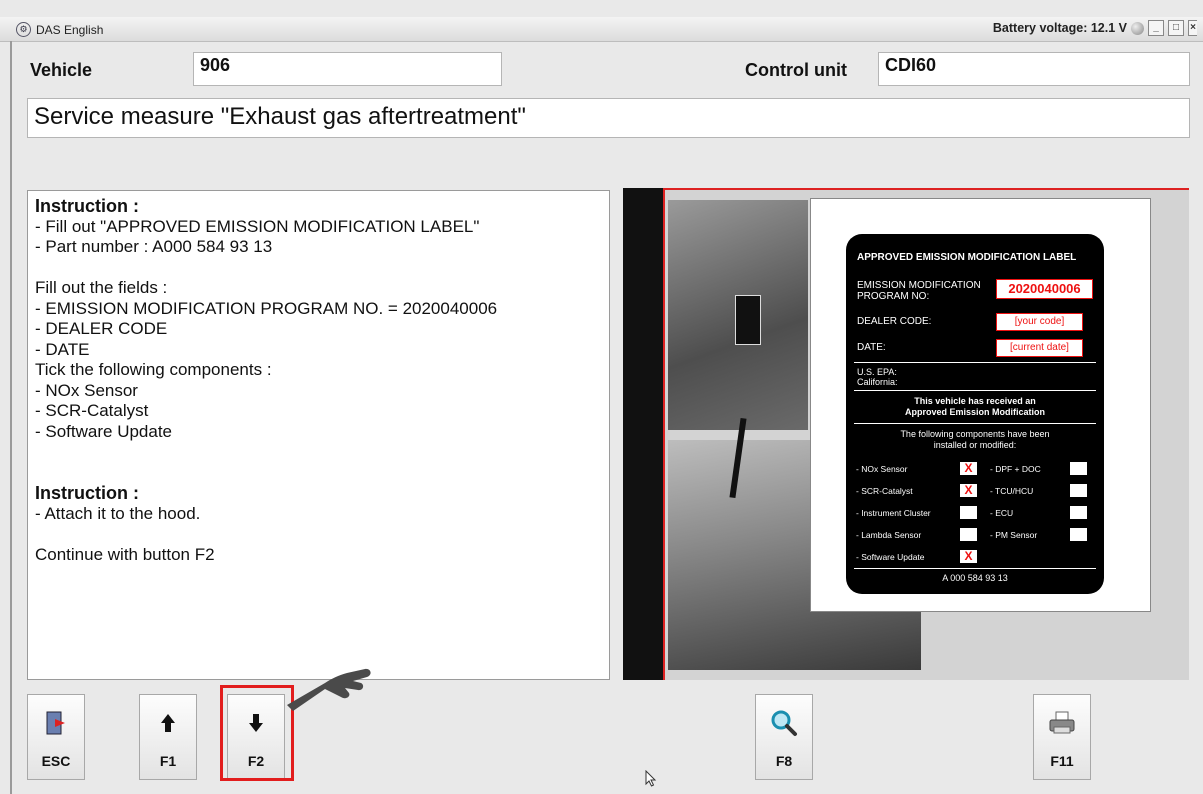 This screenshot has height=794, width=1203. What do you see at coordinates (1012, 491) in the screenshot?
I see `component-item: - TCU/HCU` at bounding box center [1012, 491].